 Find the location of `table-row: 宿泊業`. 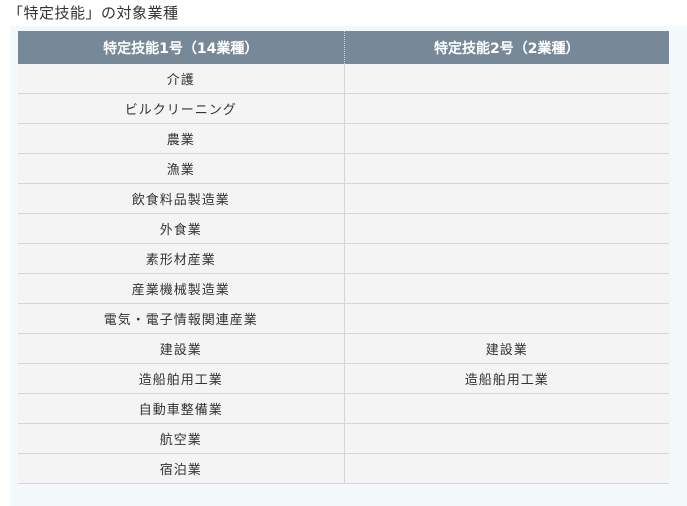

table-row: 宿泊業 is located at coordinates (343, 468).